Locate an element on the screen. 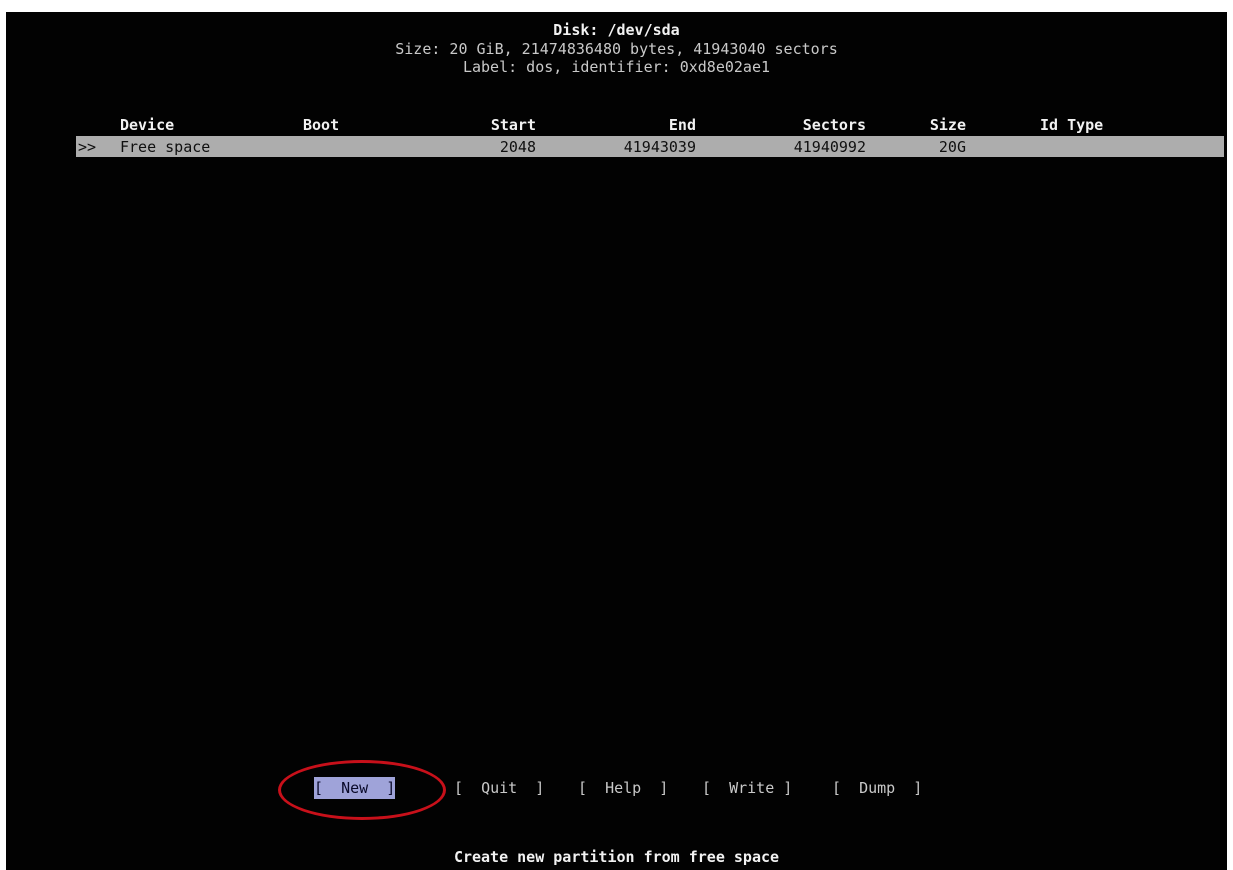 The image size is (1233, 870). quit-button: [ Quit ] is located at coordinates (499, 788).